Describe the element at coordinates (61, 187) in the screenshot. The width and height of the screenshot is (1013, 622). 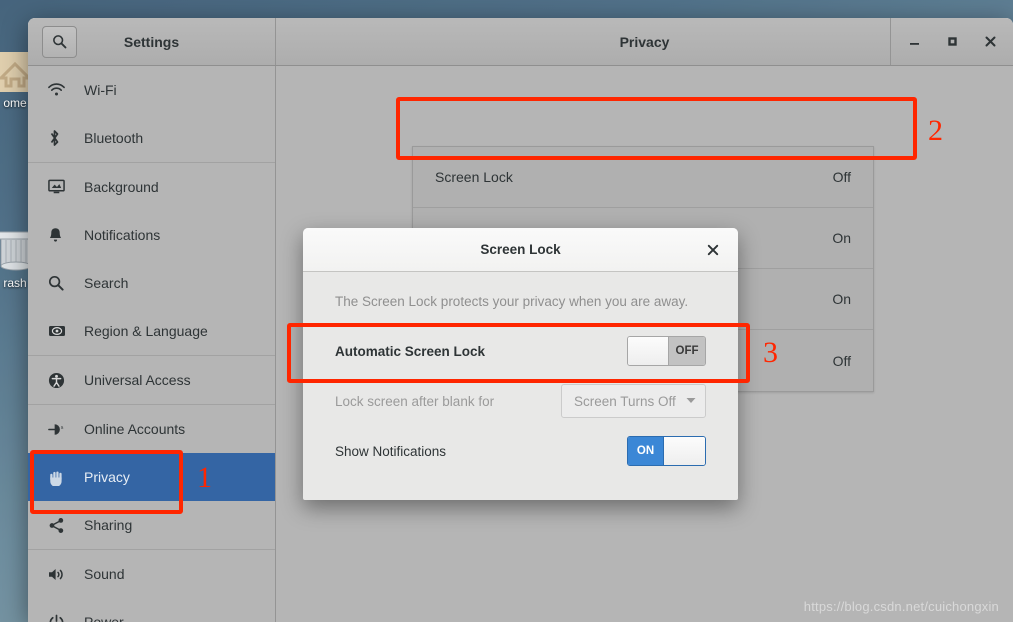
I see `background-icon` at that location.